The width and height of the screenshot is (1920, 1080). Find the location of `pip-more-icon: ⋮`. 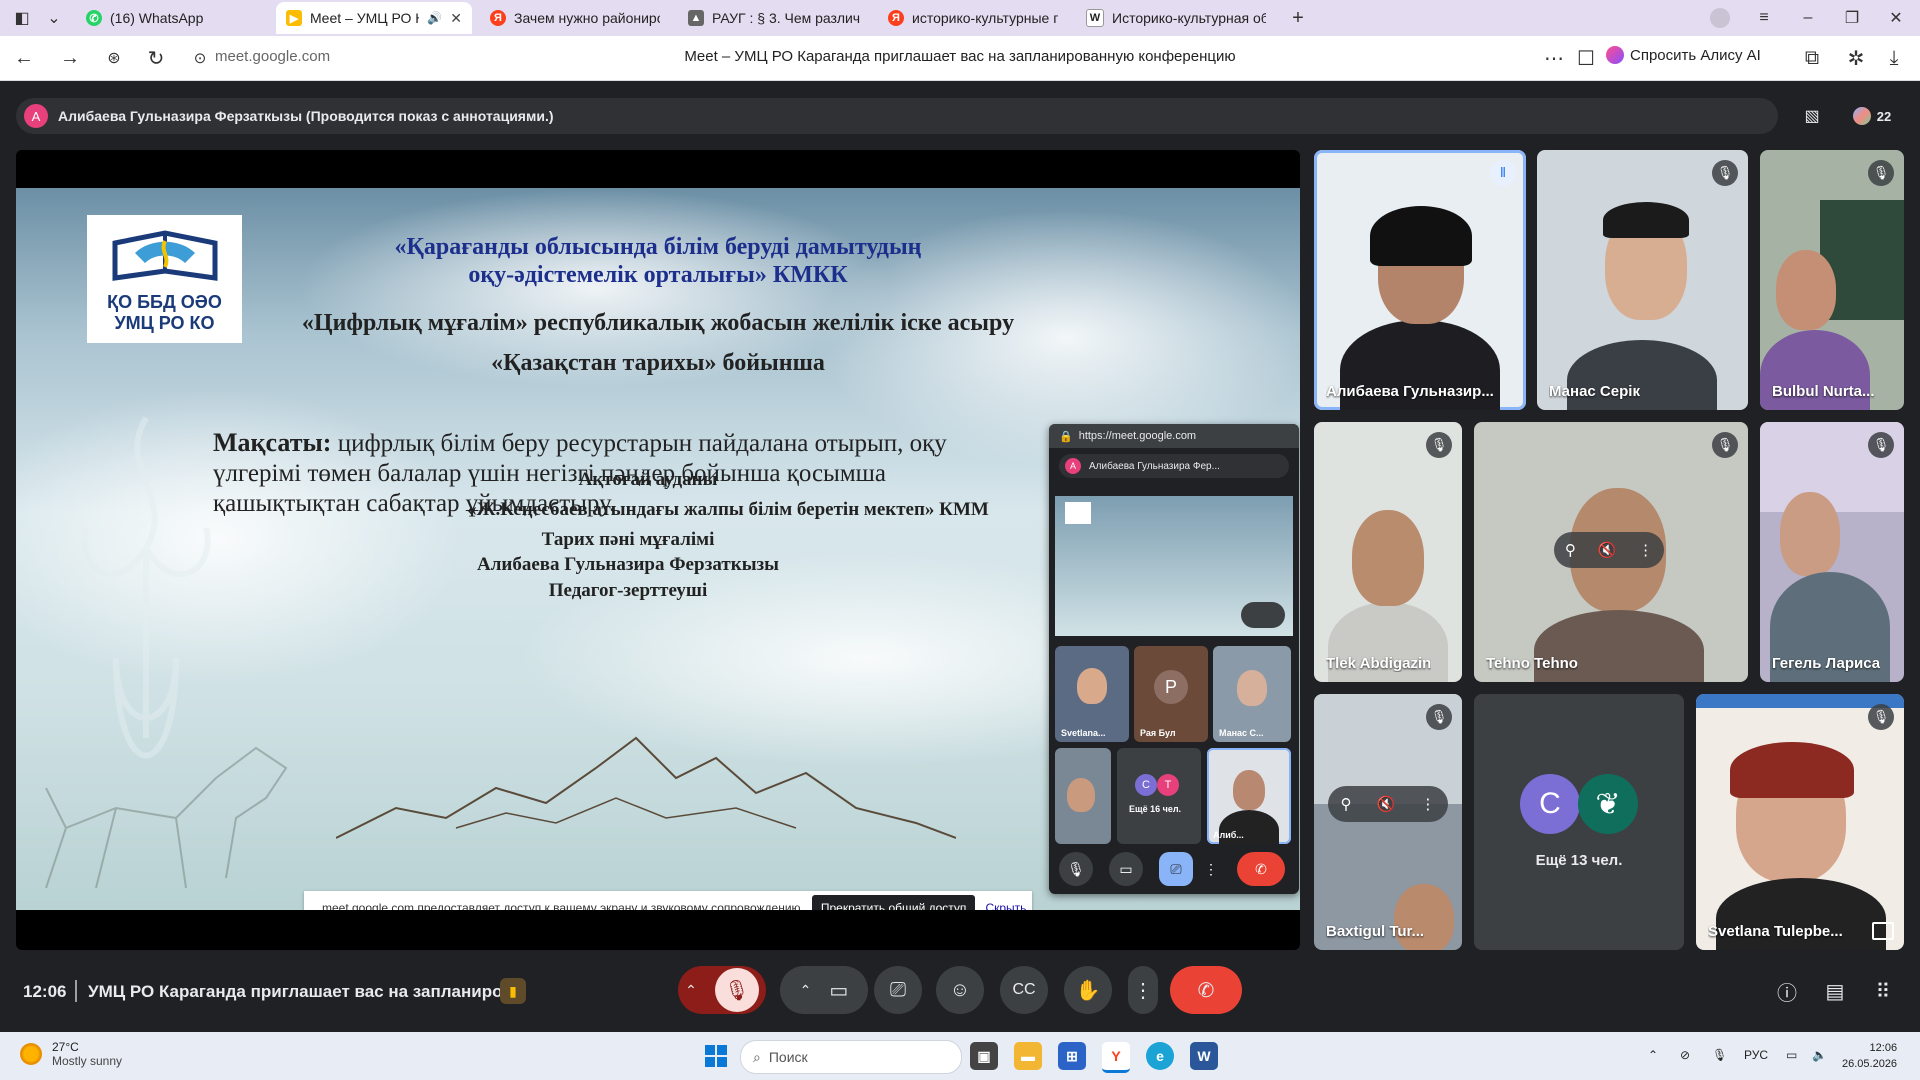

pip-more-icon: ⋮ is located at coordinates (1211, 869).